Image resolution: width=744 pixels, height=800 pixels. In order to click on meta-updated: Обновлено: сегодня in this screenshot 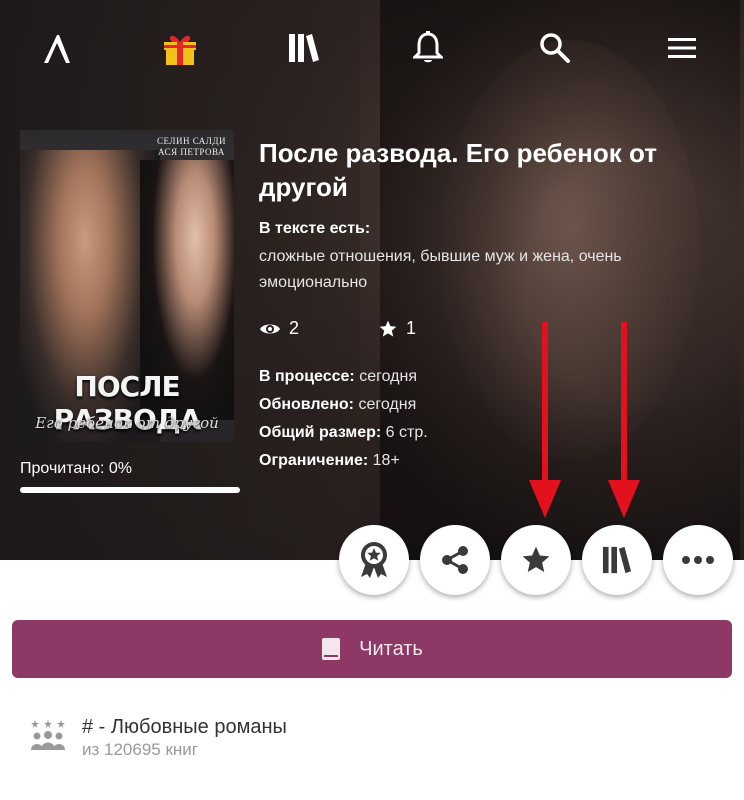, I will do `click(337, 405)`.